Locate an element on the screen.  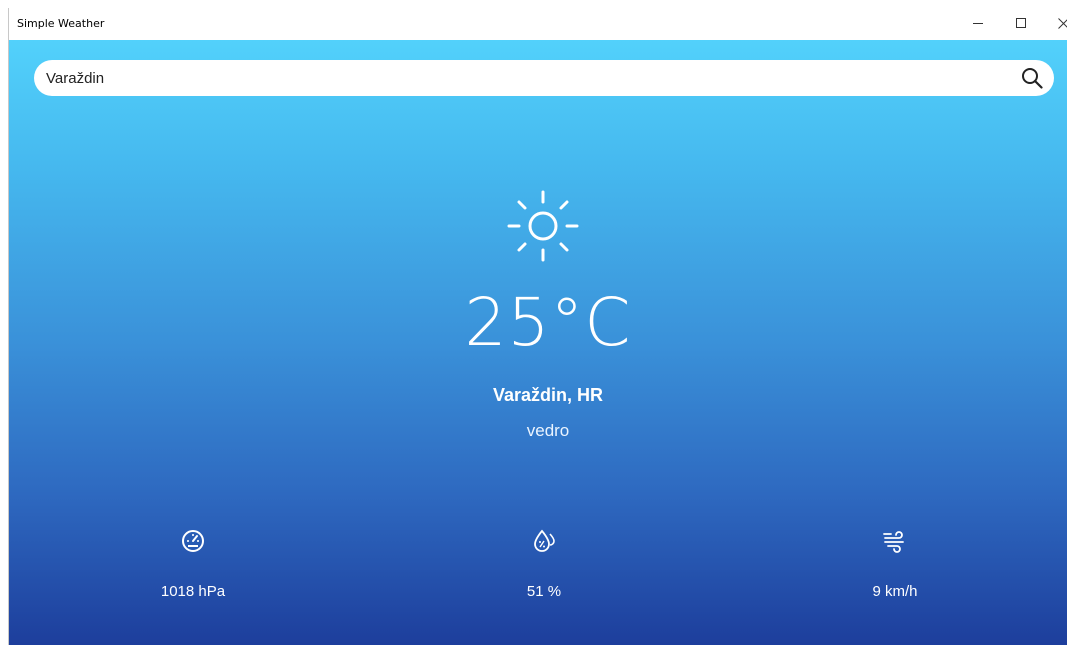
search-button is located at coordinates (1032, 78).